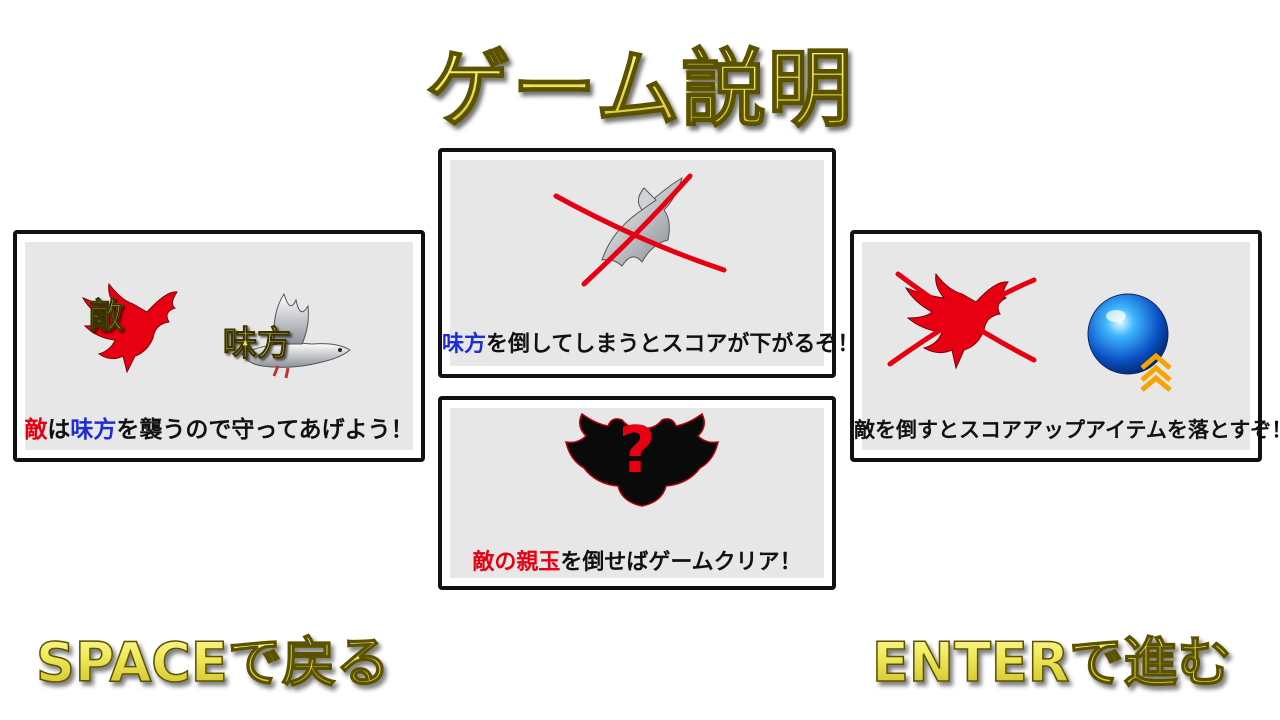 The width and height of the screenshot is (1280, 720). I want to click on panel-enemy-attacks-ally: 敵 味方 敵は味方を襲うので守ってあげよう！, so click(219, 346).